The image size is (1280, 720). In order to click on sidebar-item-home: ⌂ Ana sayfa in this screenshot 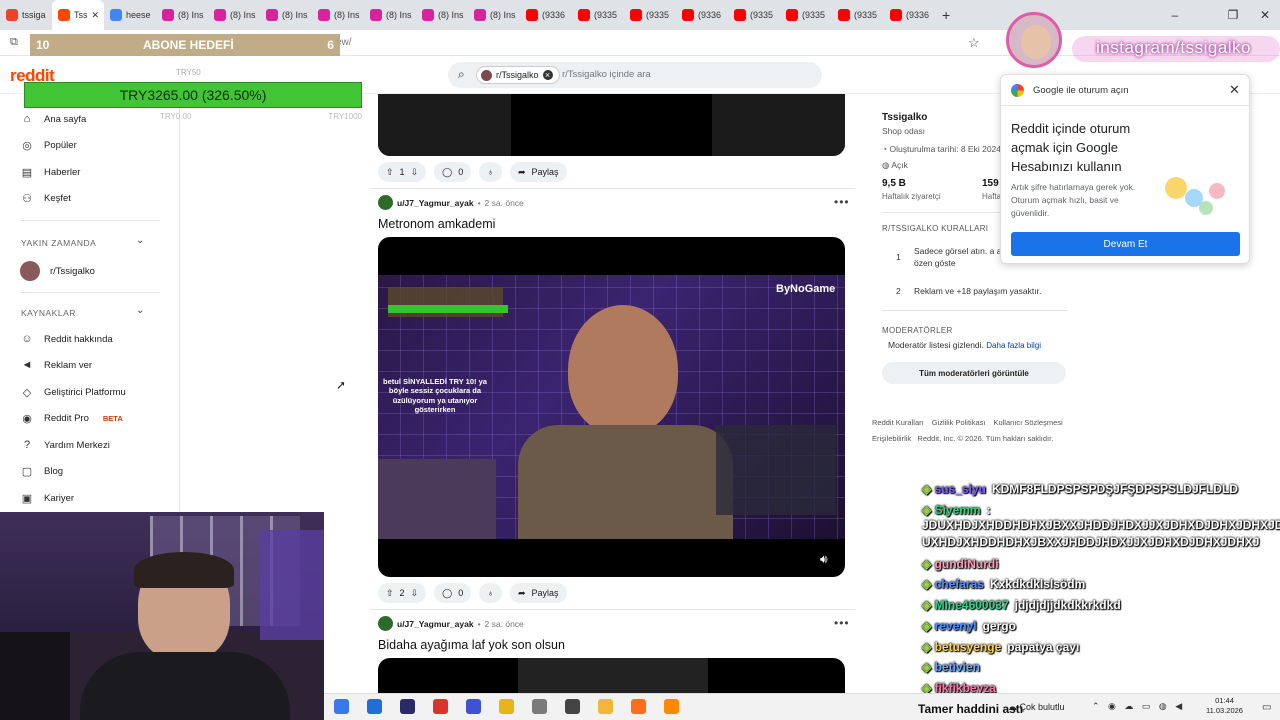, I will do `click(53, 119)`.